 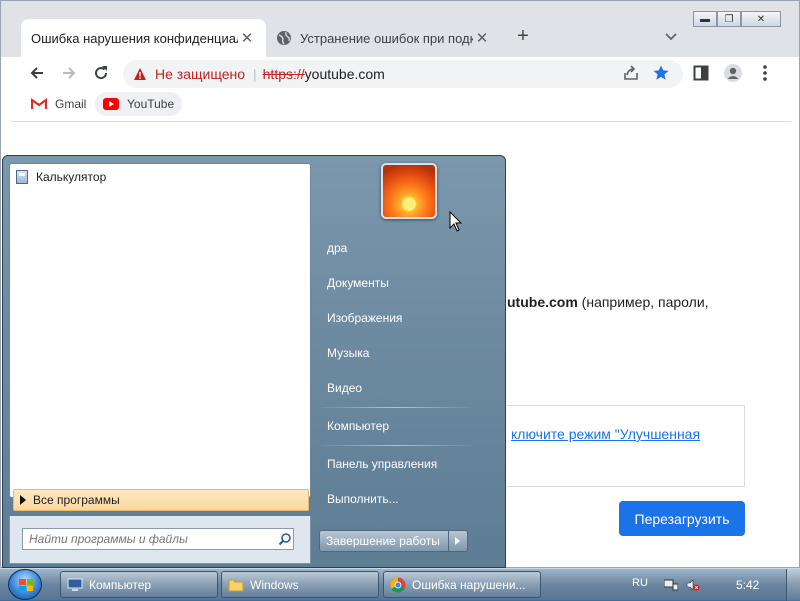 I want to click on link-videos: Видео, so click(x=344, y=388).